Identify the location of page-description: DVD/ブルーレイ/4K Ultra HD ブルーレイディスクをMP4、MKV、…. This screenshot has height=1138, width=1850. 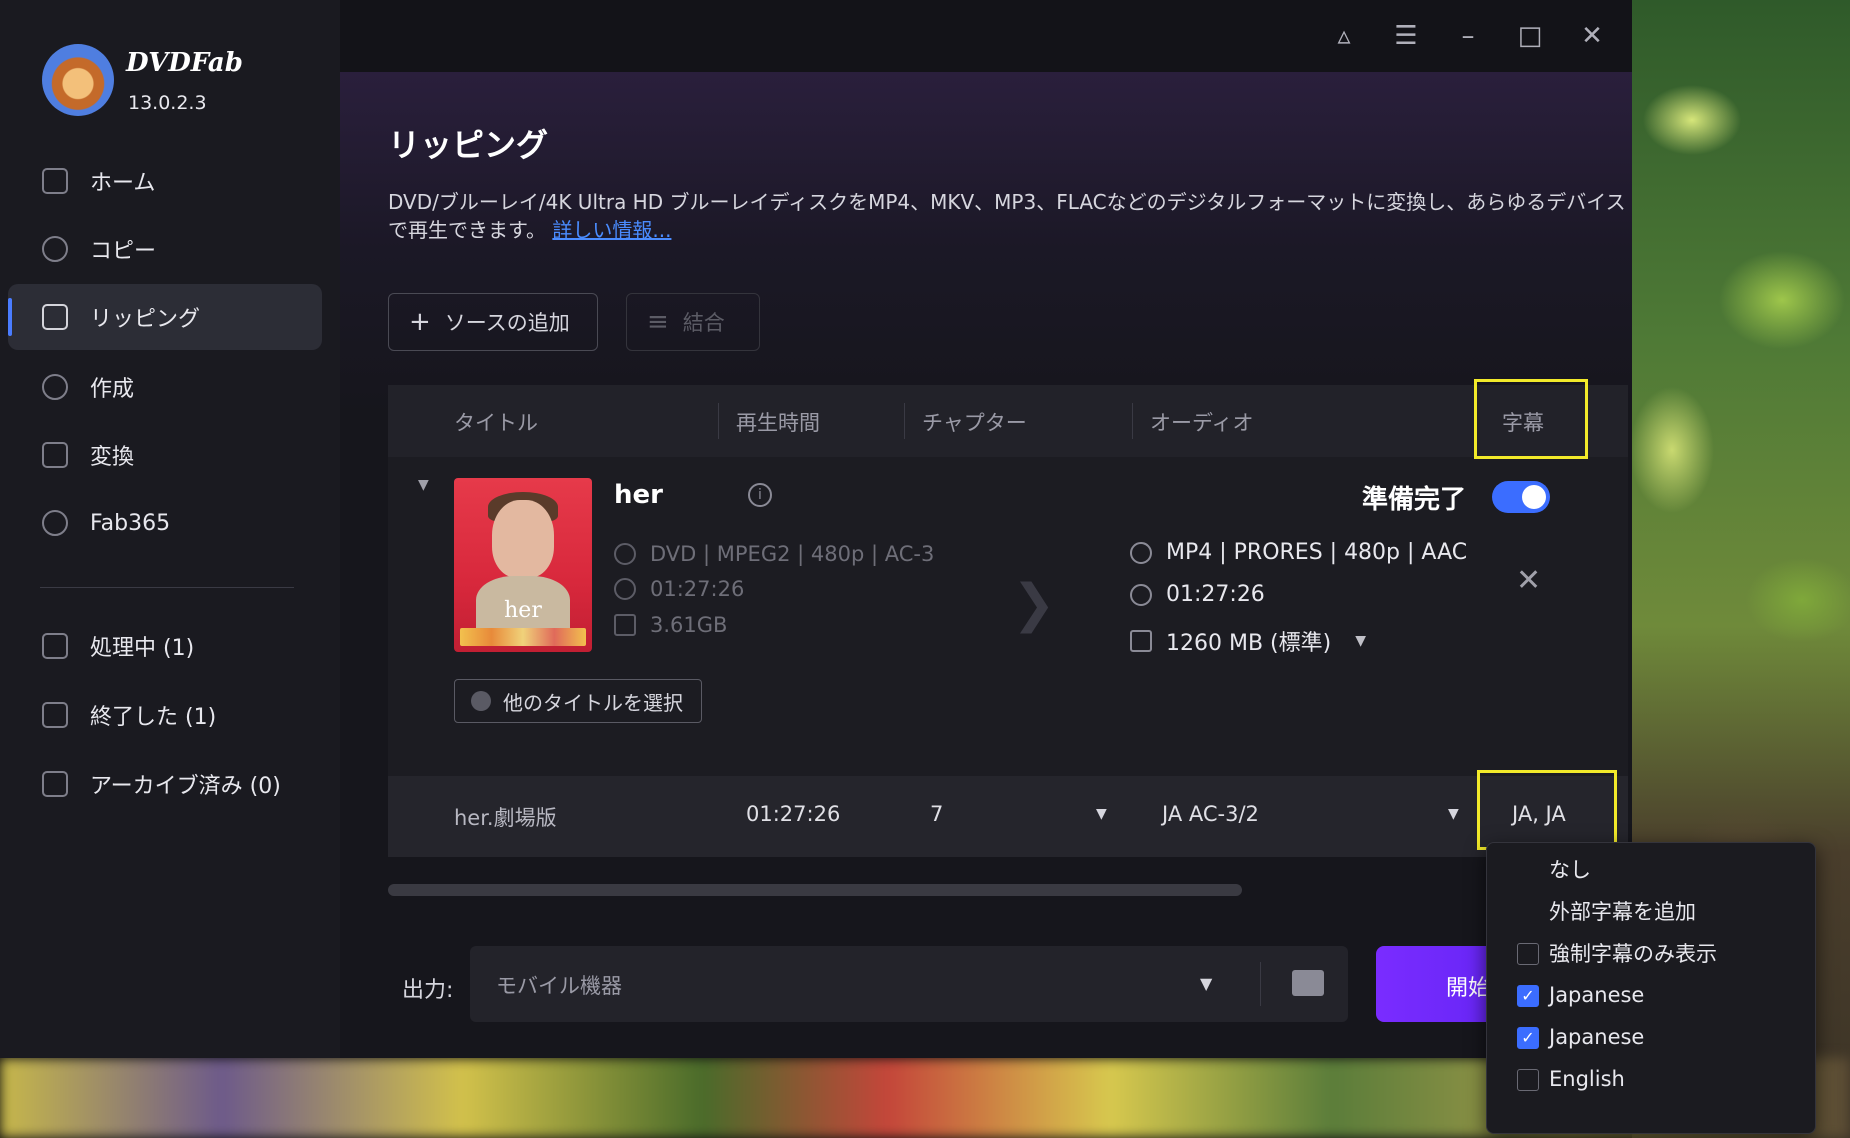
(1008, 216).